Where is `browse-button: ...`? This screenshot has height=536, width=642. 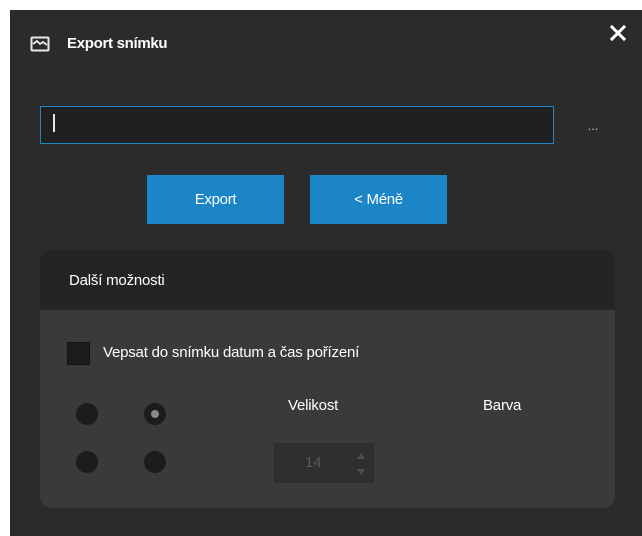
browse-button: ... is located at coordinates (593, 126).